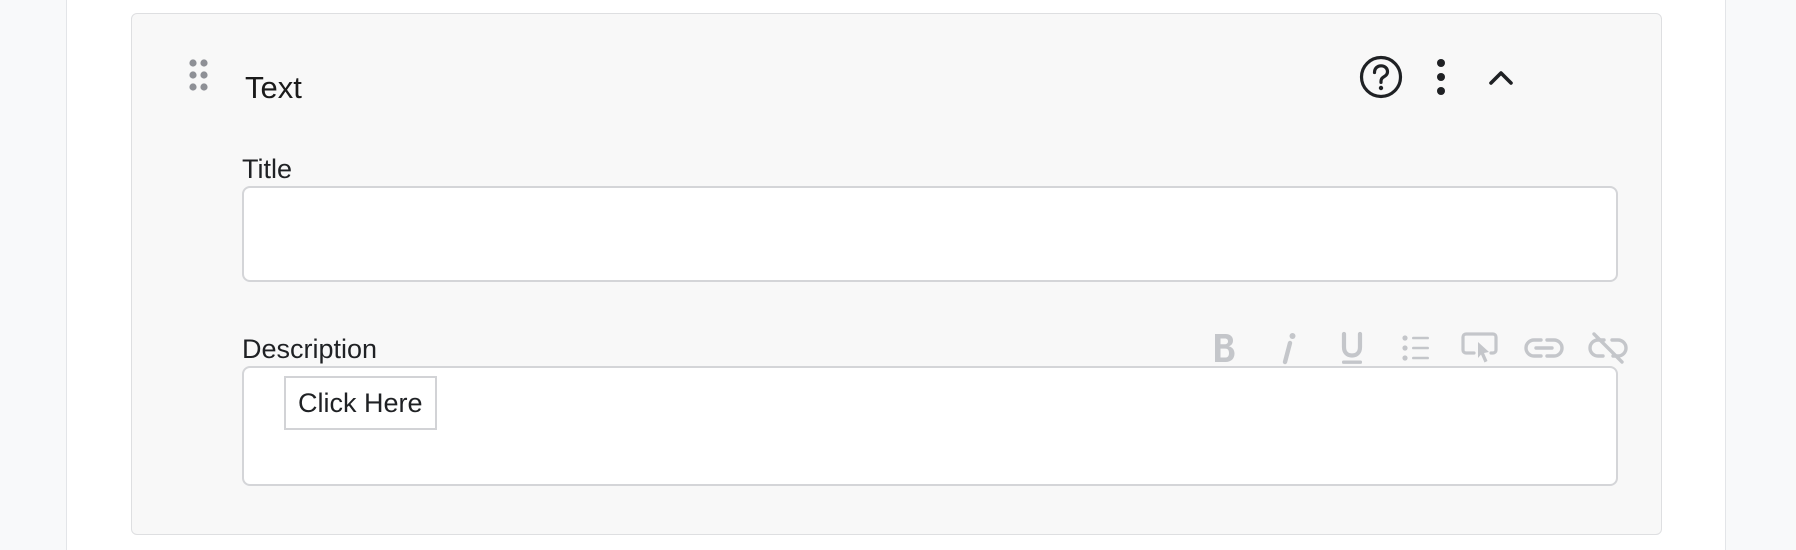 The height and width of the screenshot is (550, 1796). What do you see at coordinates (199, 75) in the screenshot?
I see `drag-handle-icon` at bounding box center [199, 75].